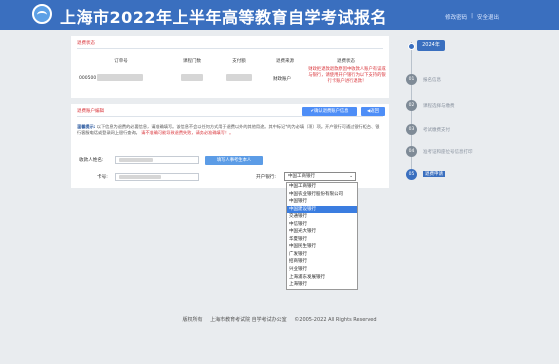 This screenshot has height=364, width=559. What do you see at coordinates (431, 45) in the screenshot?
I see `year-badge: 2024年` at bounding box center [431, 45].